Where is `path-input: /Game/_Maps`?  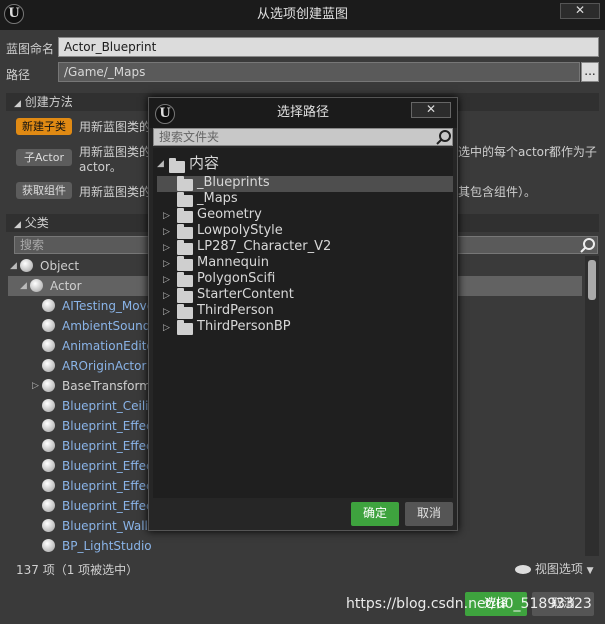 path-input: /Game/_Maps is located at coordinates (319, 72).